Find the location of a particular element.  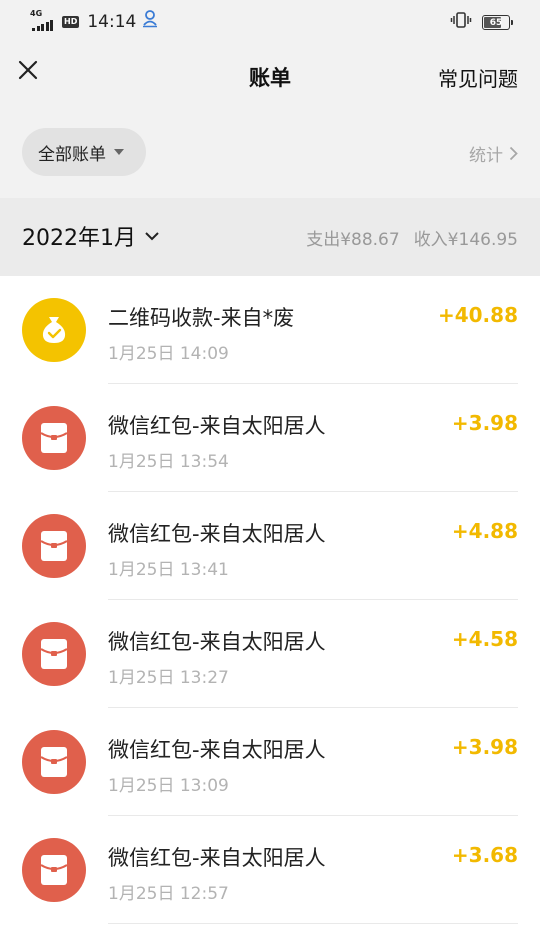

transaction-row: 微信红包-来自太阳居人 1月25日 13:27 +4.58 is located at coordinates (270, 654).